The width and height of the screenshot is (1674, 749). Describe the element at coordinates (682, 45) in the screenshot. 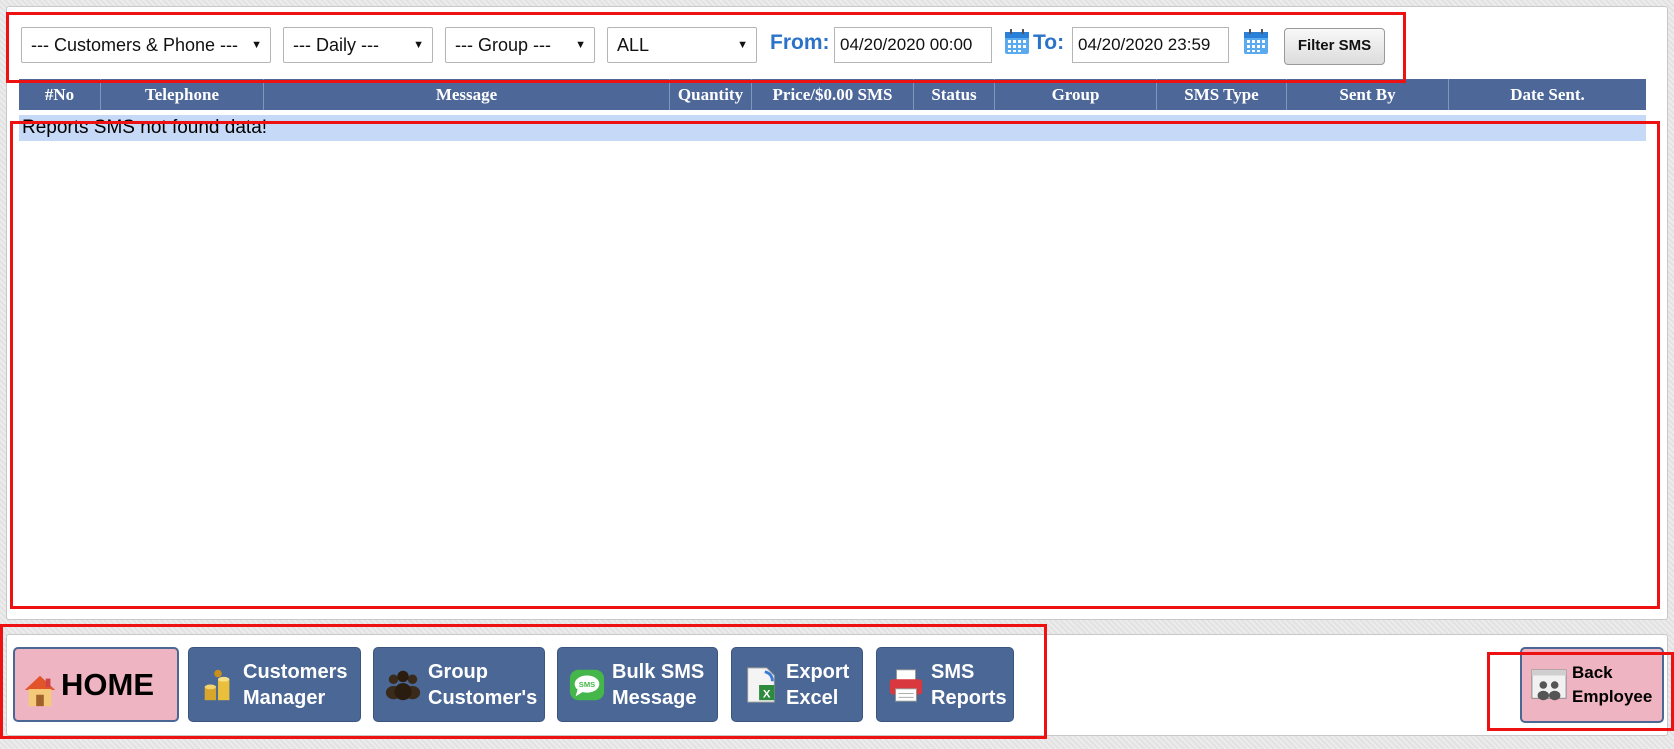

I see `status-select: ALL ▼` at that location.